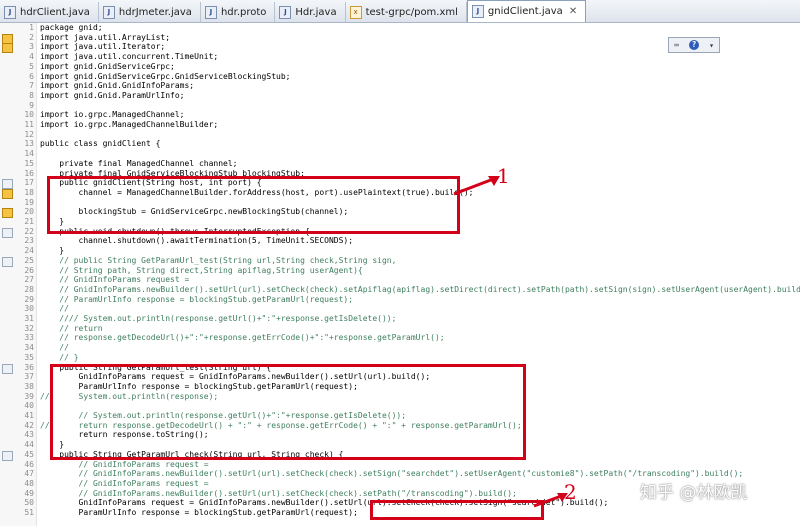 This screenshot has width=800, height=526. I want to click on code-line: 7 import gnid.Gnid.GnidInfoParams;, so click(400, 86).